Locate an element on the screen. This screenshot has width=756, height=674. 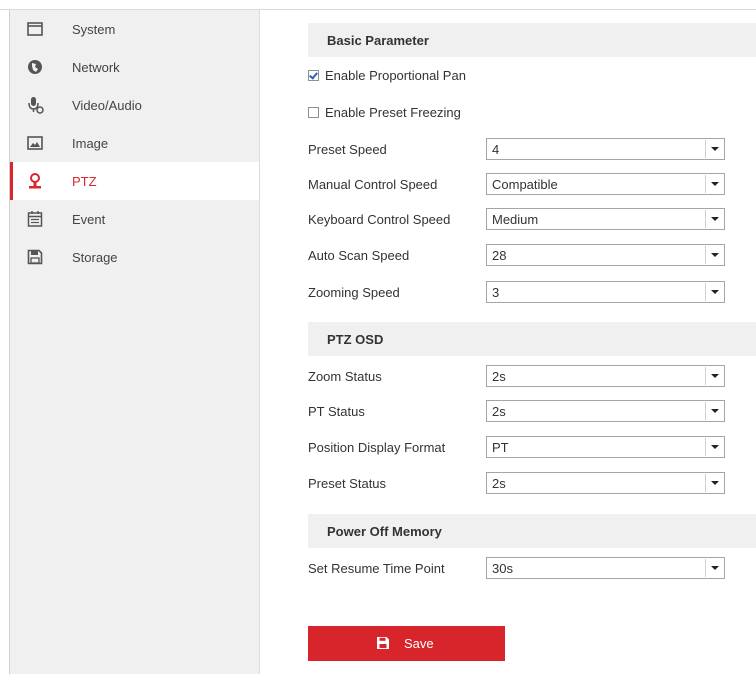
section-power-off-memory: Power Off Memory is located at coordinates (532, 531).